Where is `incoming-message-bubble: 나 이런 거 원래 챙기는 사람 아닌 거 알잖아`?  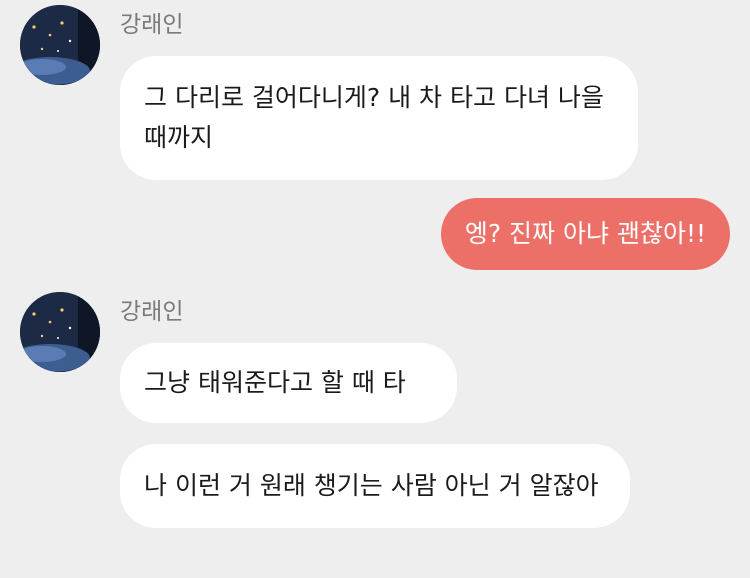 incoming-message-bubble: 나 이런 거 원래 챙기는 사람 아닌 거 알잖아 is located at coordinates (375, 486).